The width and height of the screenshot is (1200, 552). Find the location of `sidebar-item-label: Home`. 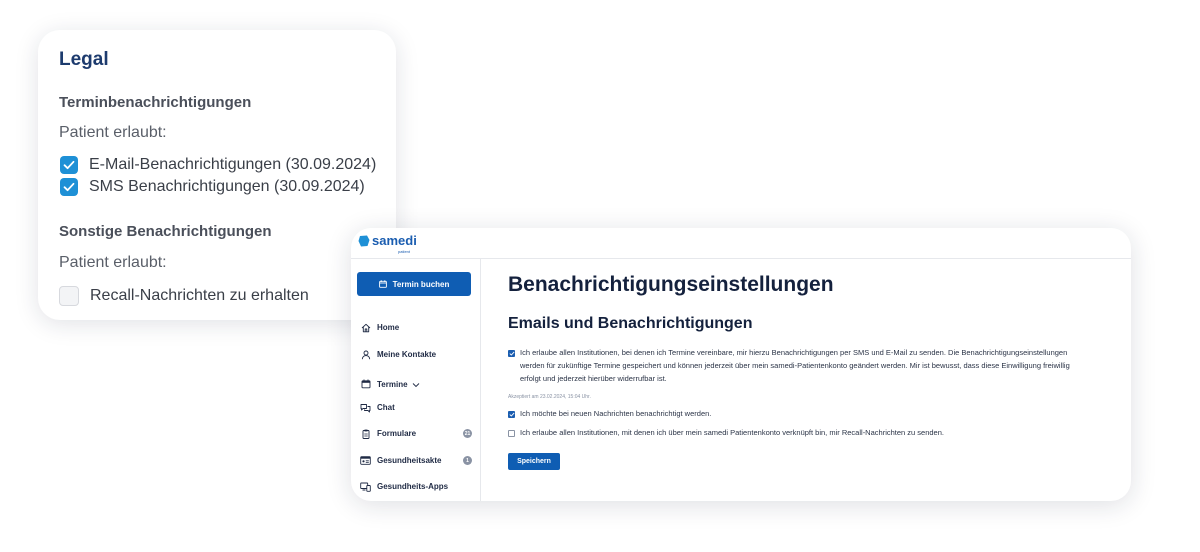

sidebar-item-label: Home is located at coordinates (388, 327).